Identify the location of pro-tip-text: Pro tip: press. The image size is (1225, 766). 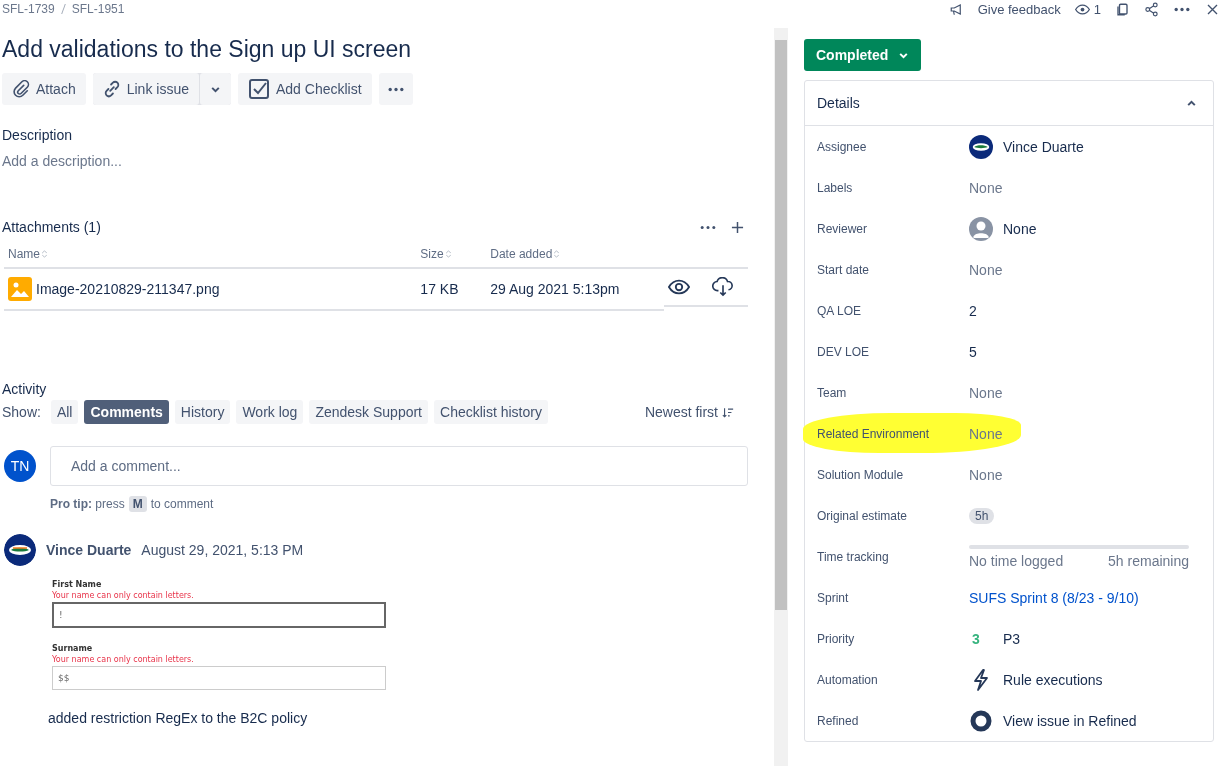
(87, 504).